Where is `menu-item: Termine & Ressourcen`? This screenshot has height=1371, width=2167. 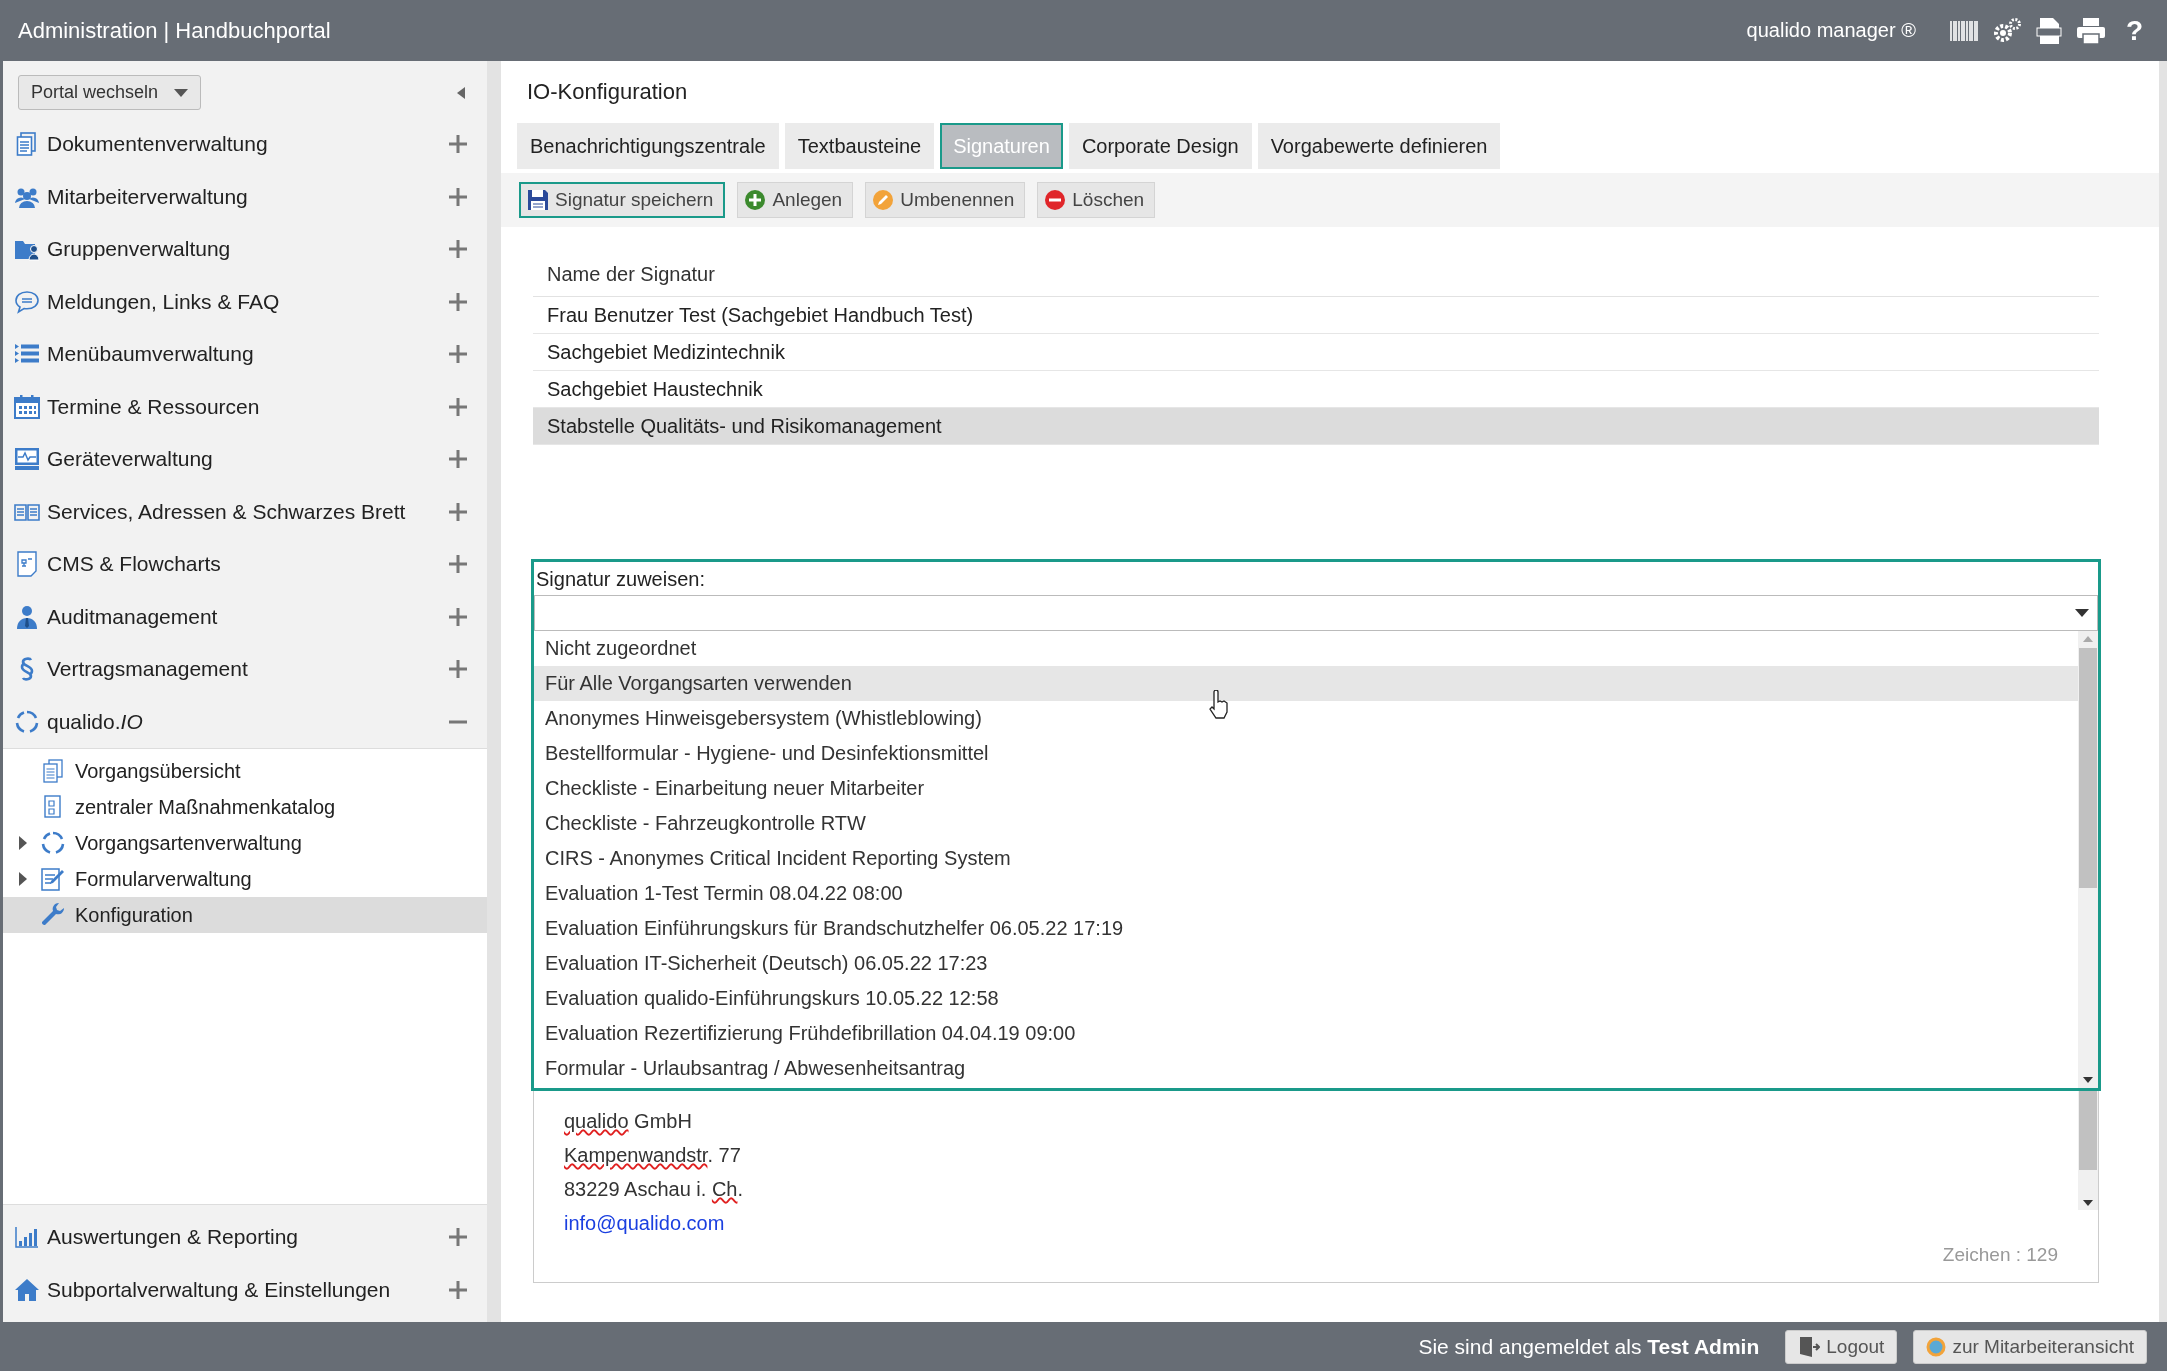 menu-item: Termine & Ressourcen is located at coordinates (245, 406).